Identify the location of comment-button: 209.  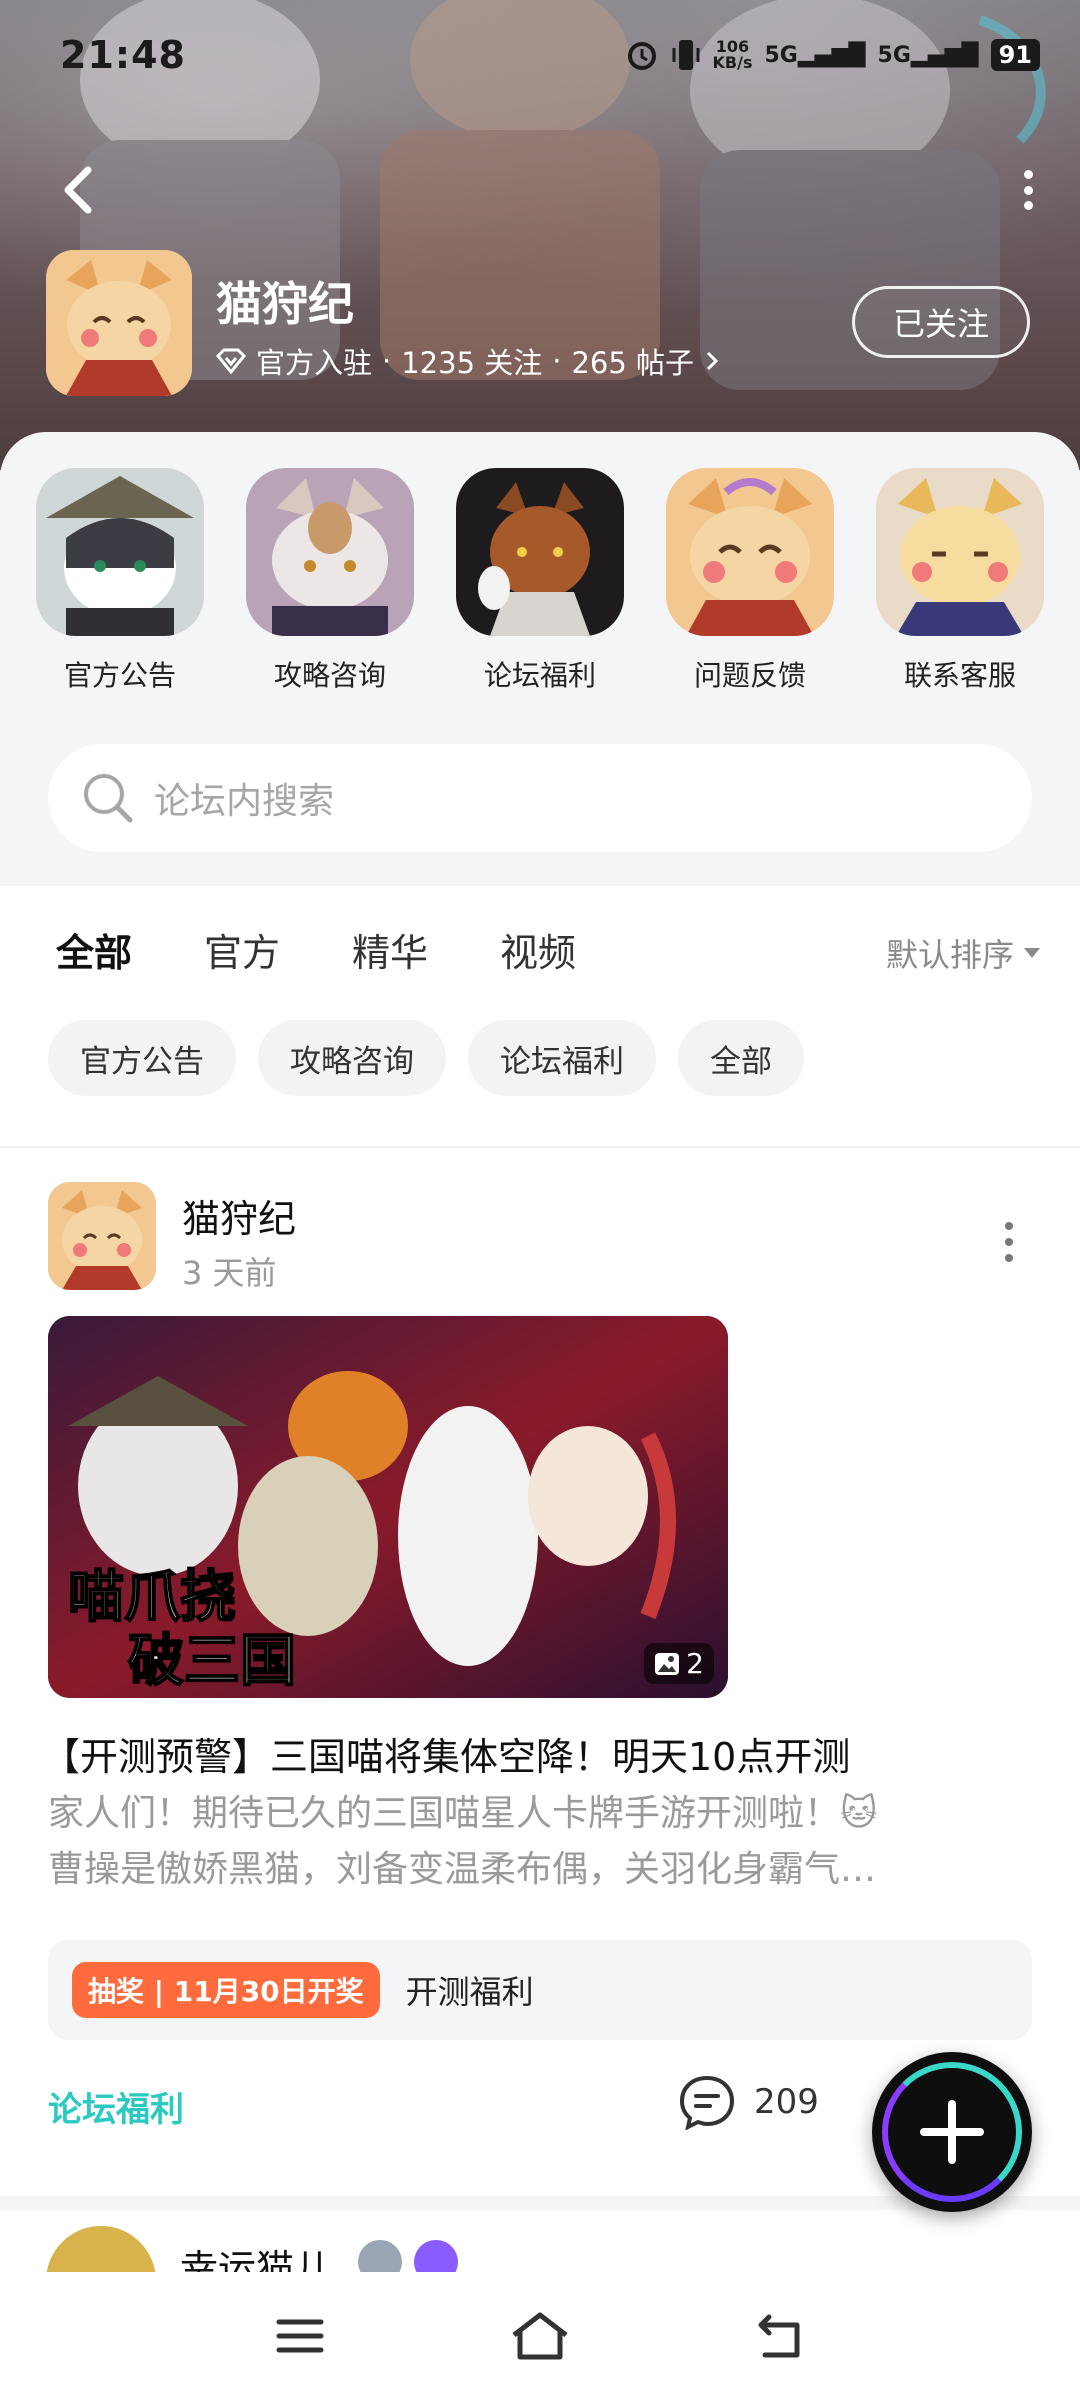
(748, 2102).